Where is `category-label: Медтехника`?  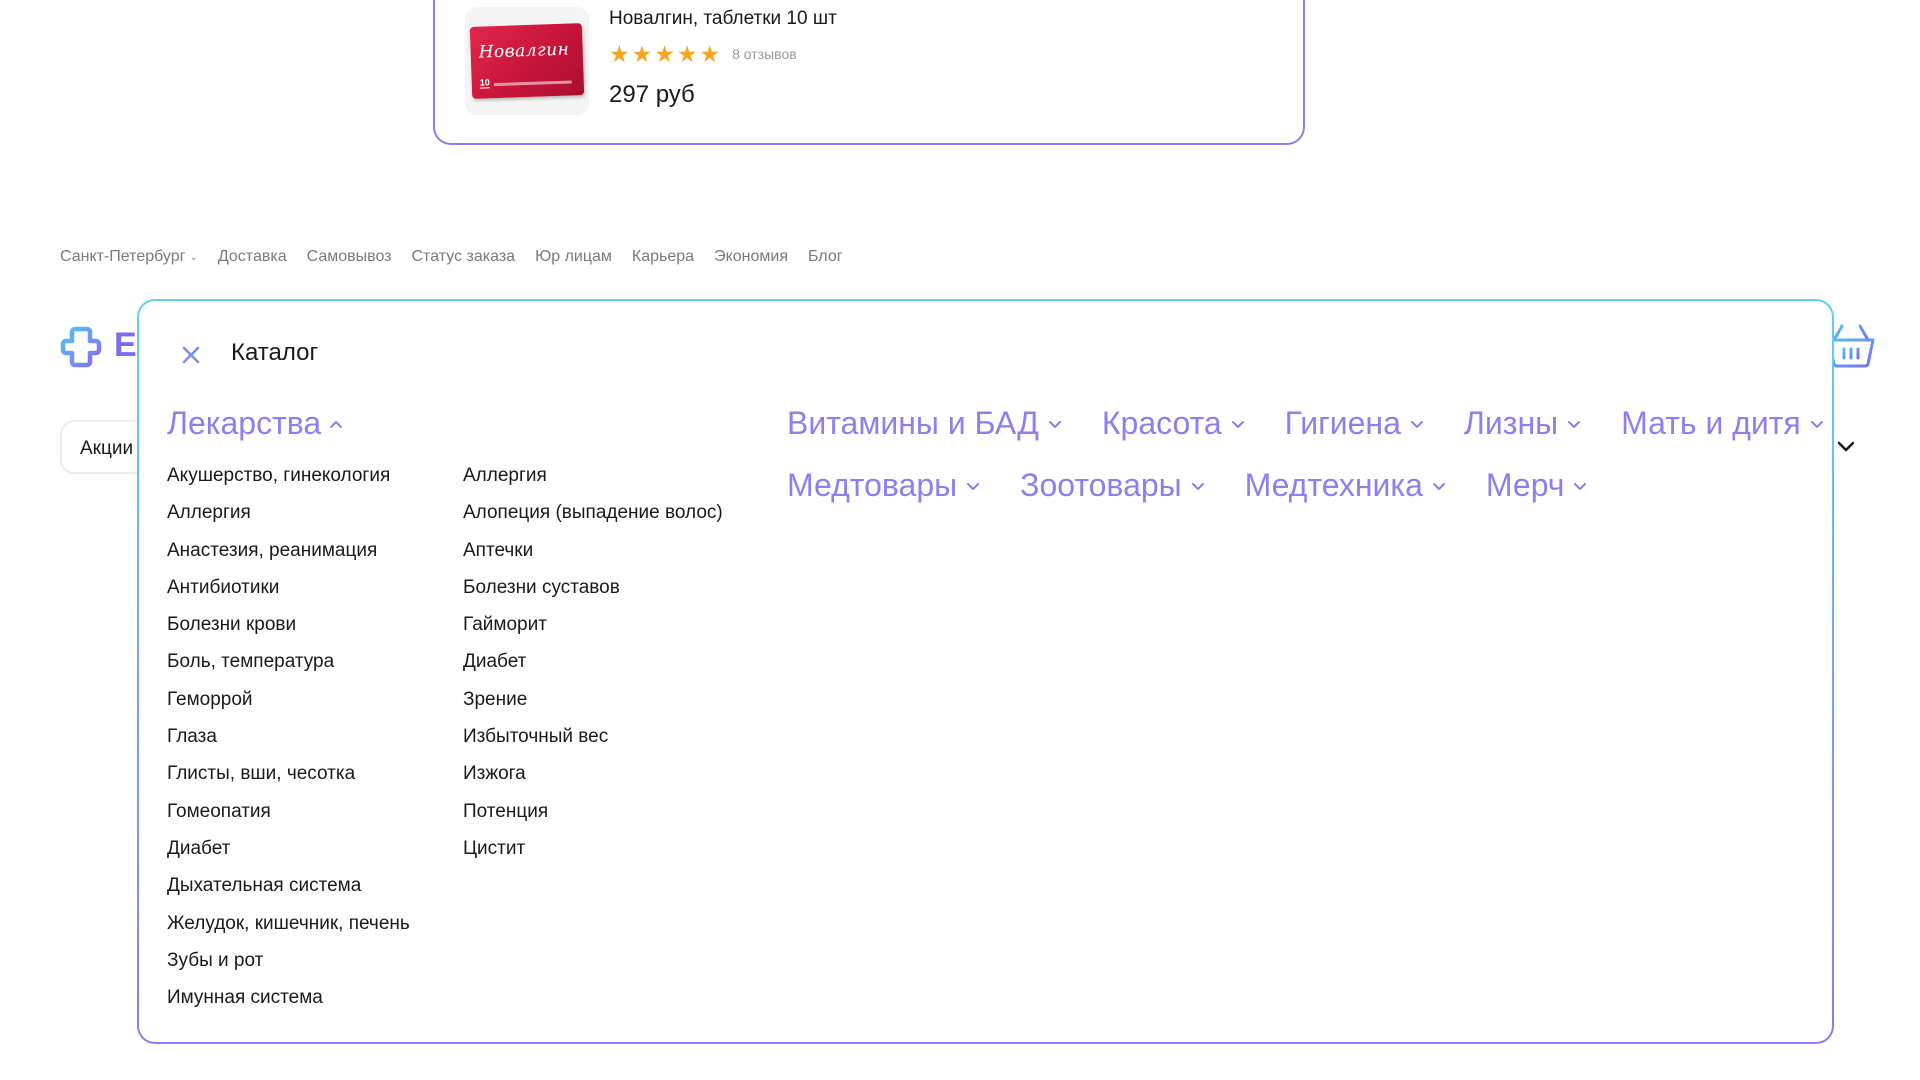 category-label: Медтехника is located at coordinates (1333, 485).